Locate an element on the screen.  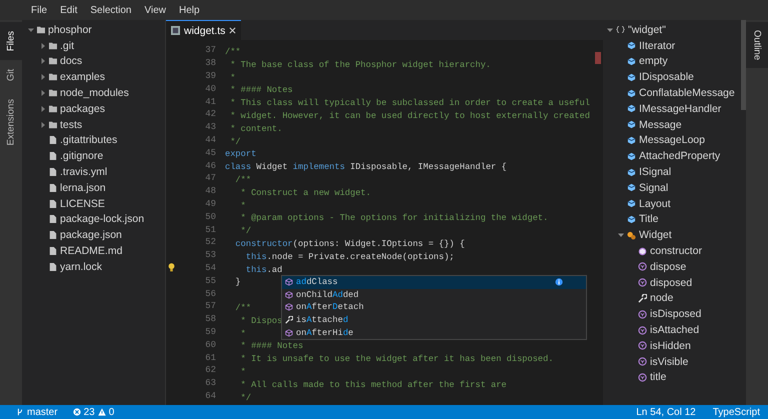
suggestion-item: addClass is located at coordinates (434, 282).